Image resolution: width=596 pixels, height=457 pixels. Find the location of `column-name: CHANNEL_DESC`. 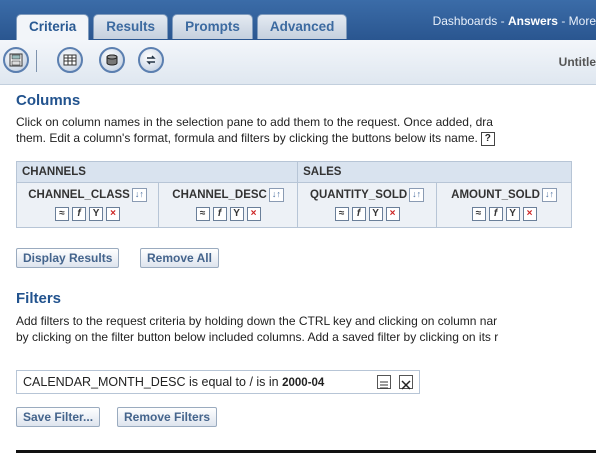

column-name: CHANNEL_DESC is located at coordinates (219, 195).